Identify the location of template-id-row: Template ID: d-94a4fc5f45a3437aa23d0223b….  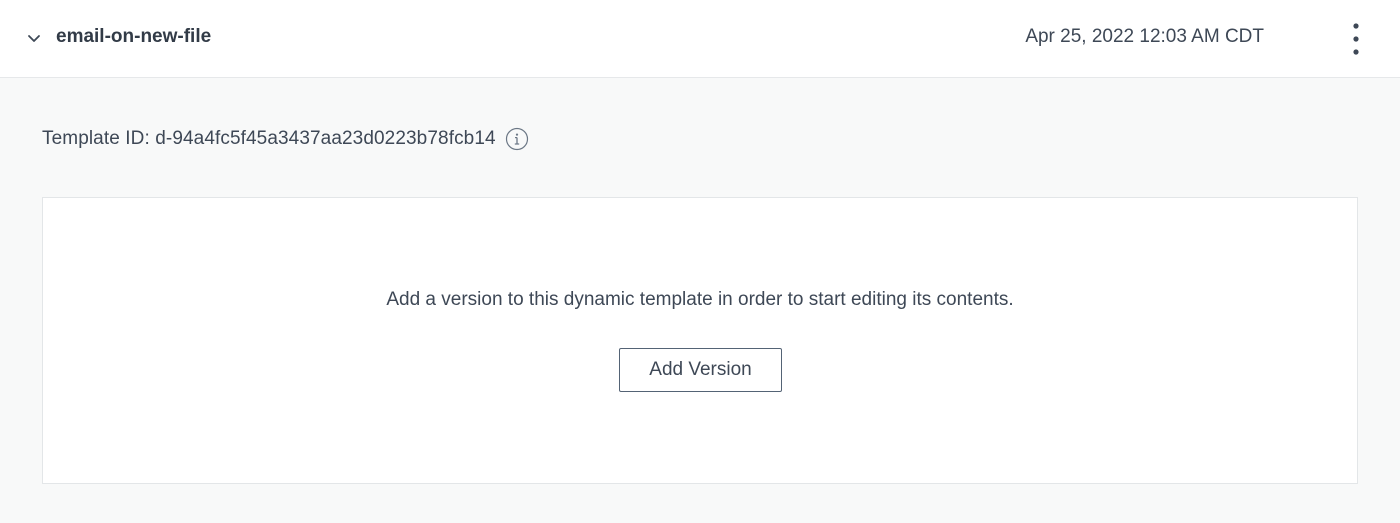
(285, 139).